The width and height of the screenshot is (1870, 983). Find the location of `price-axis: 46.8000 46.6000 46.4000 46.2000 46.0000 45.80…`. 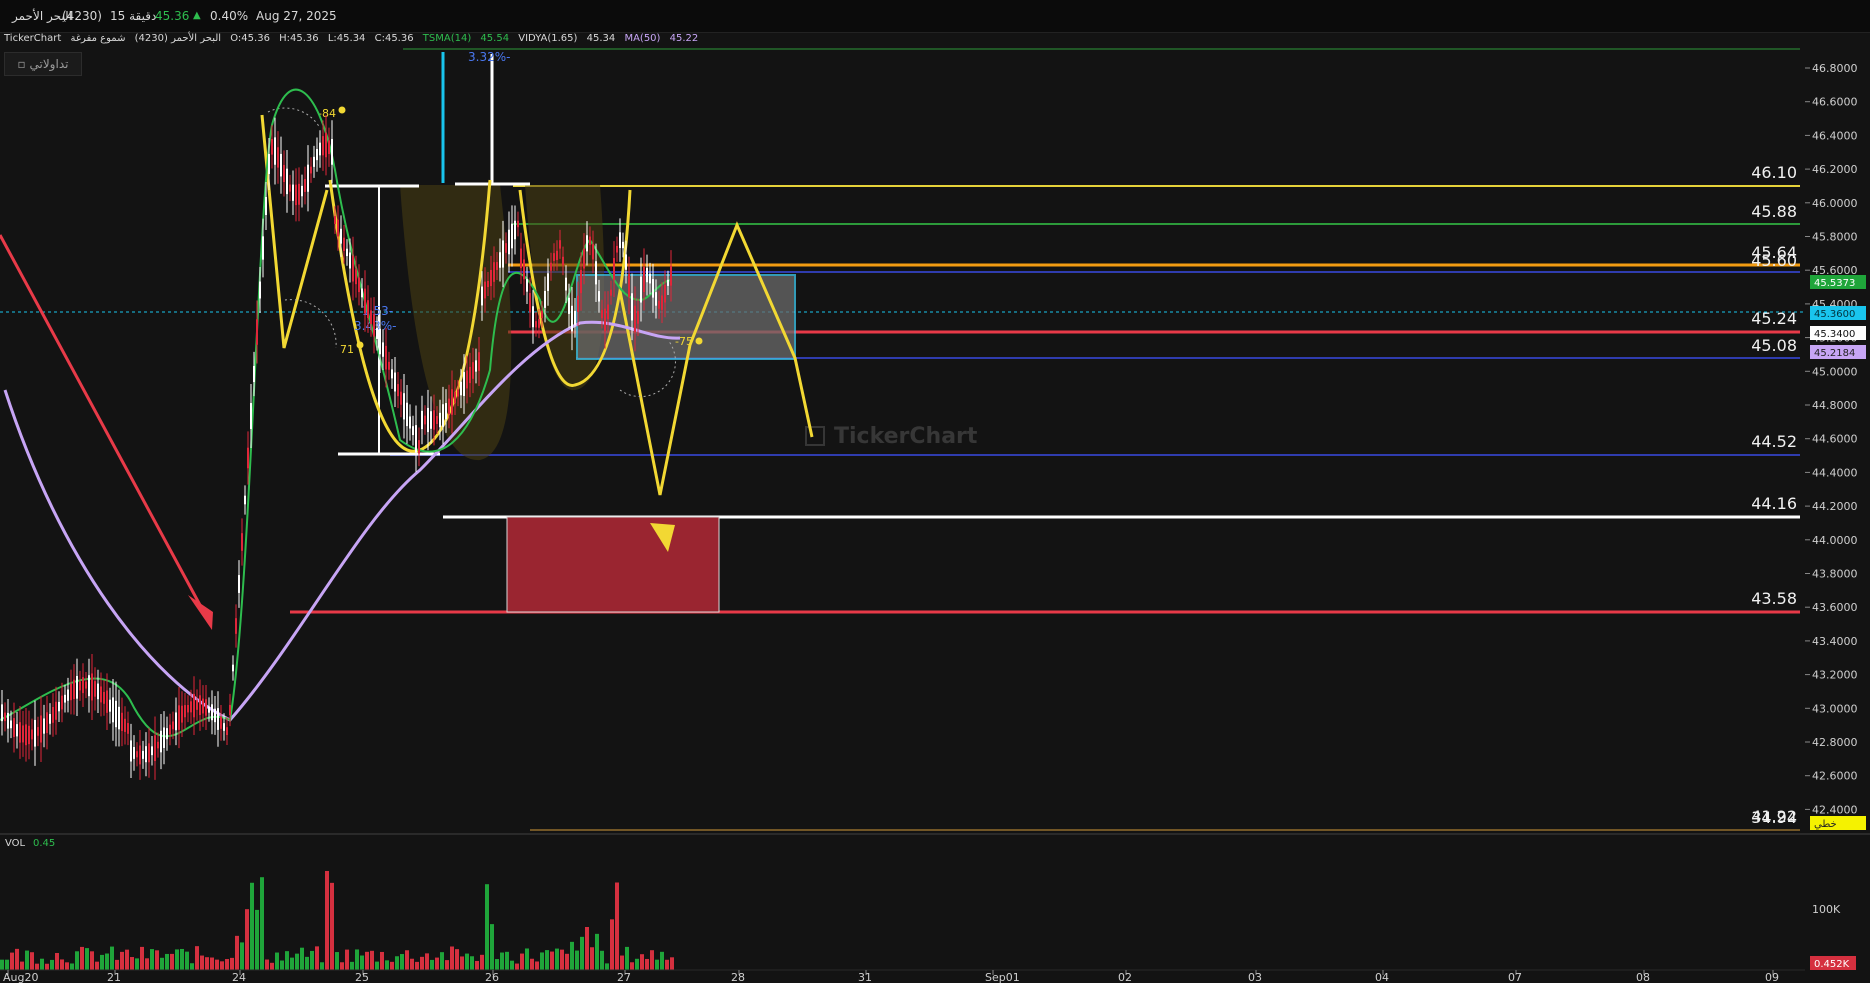

price-axis: 46.8000 46.6000 46.4000 46.2000 46.0000 45.80… is located at coordinates (1831, 439).